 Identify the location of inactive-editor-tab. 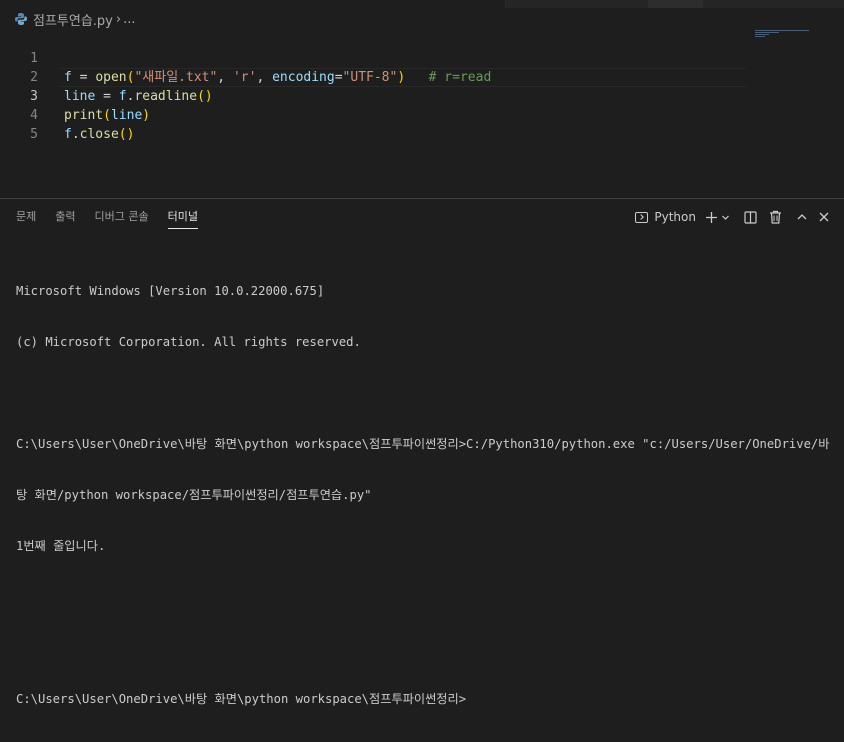
(675, 4).